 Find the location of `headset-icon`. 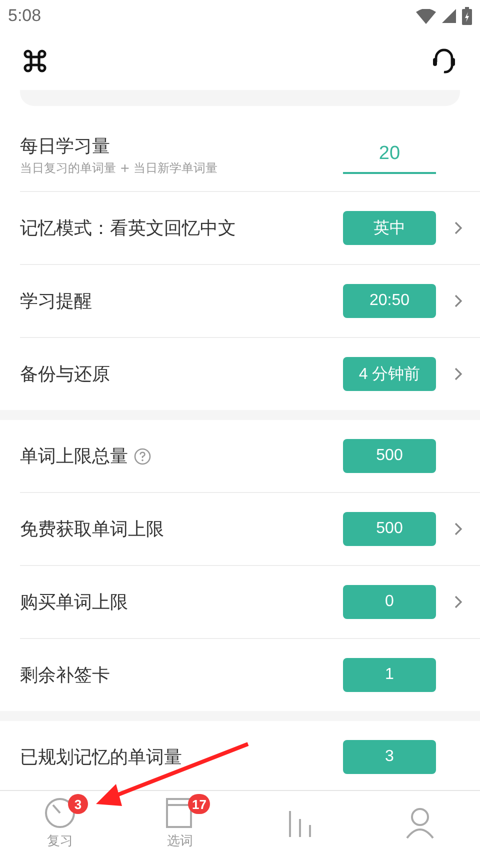

headset-icon is located at coordinates (444, 61).